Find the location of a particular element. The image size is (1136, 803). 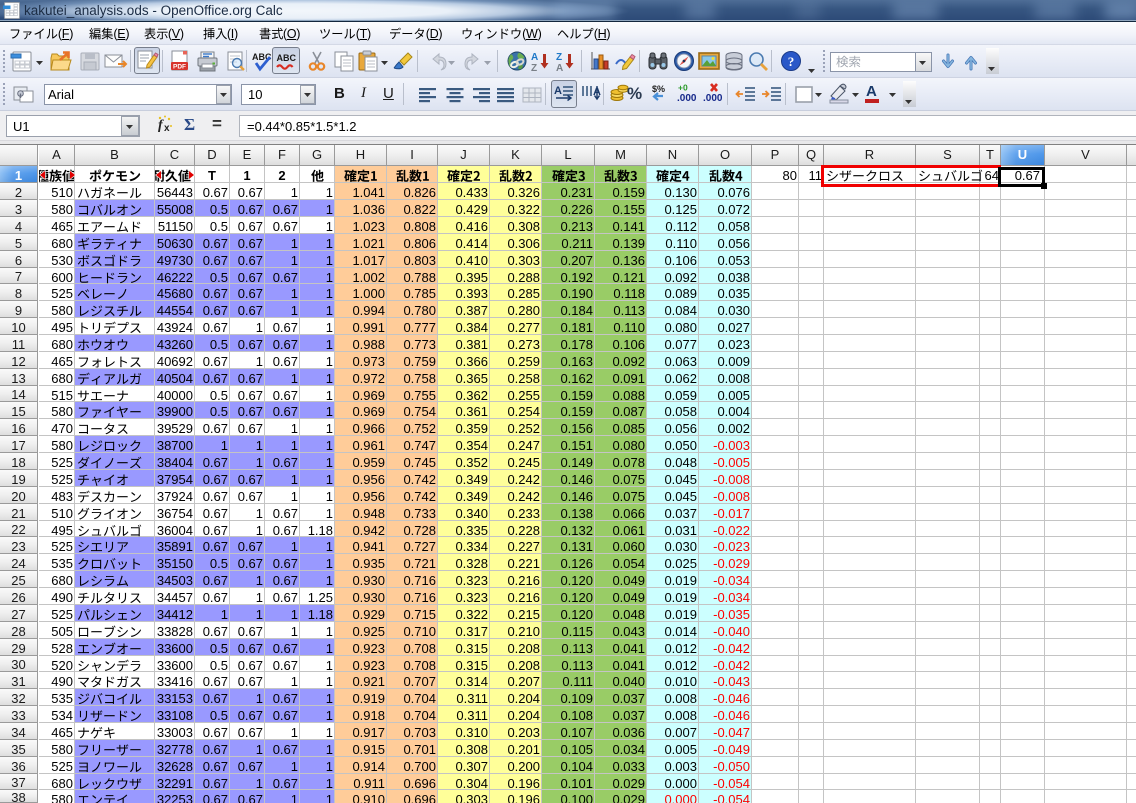

svg-text: x is located at coordinates (167, 128).